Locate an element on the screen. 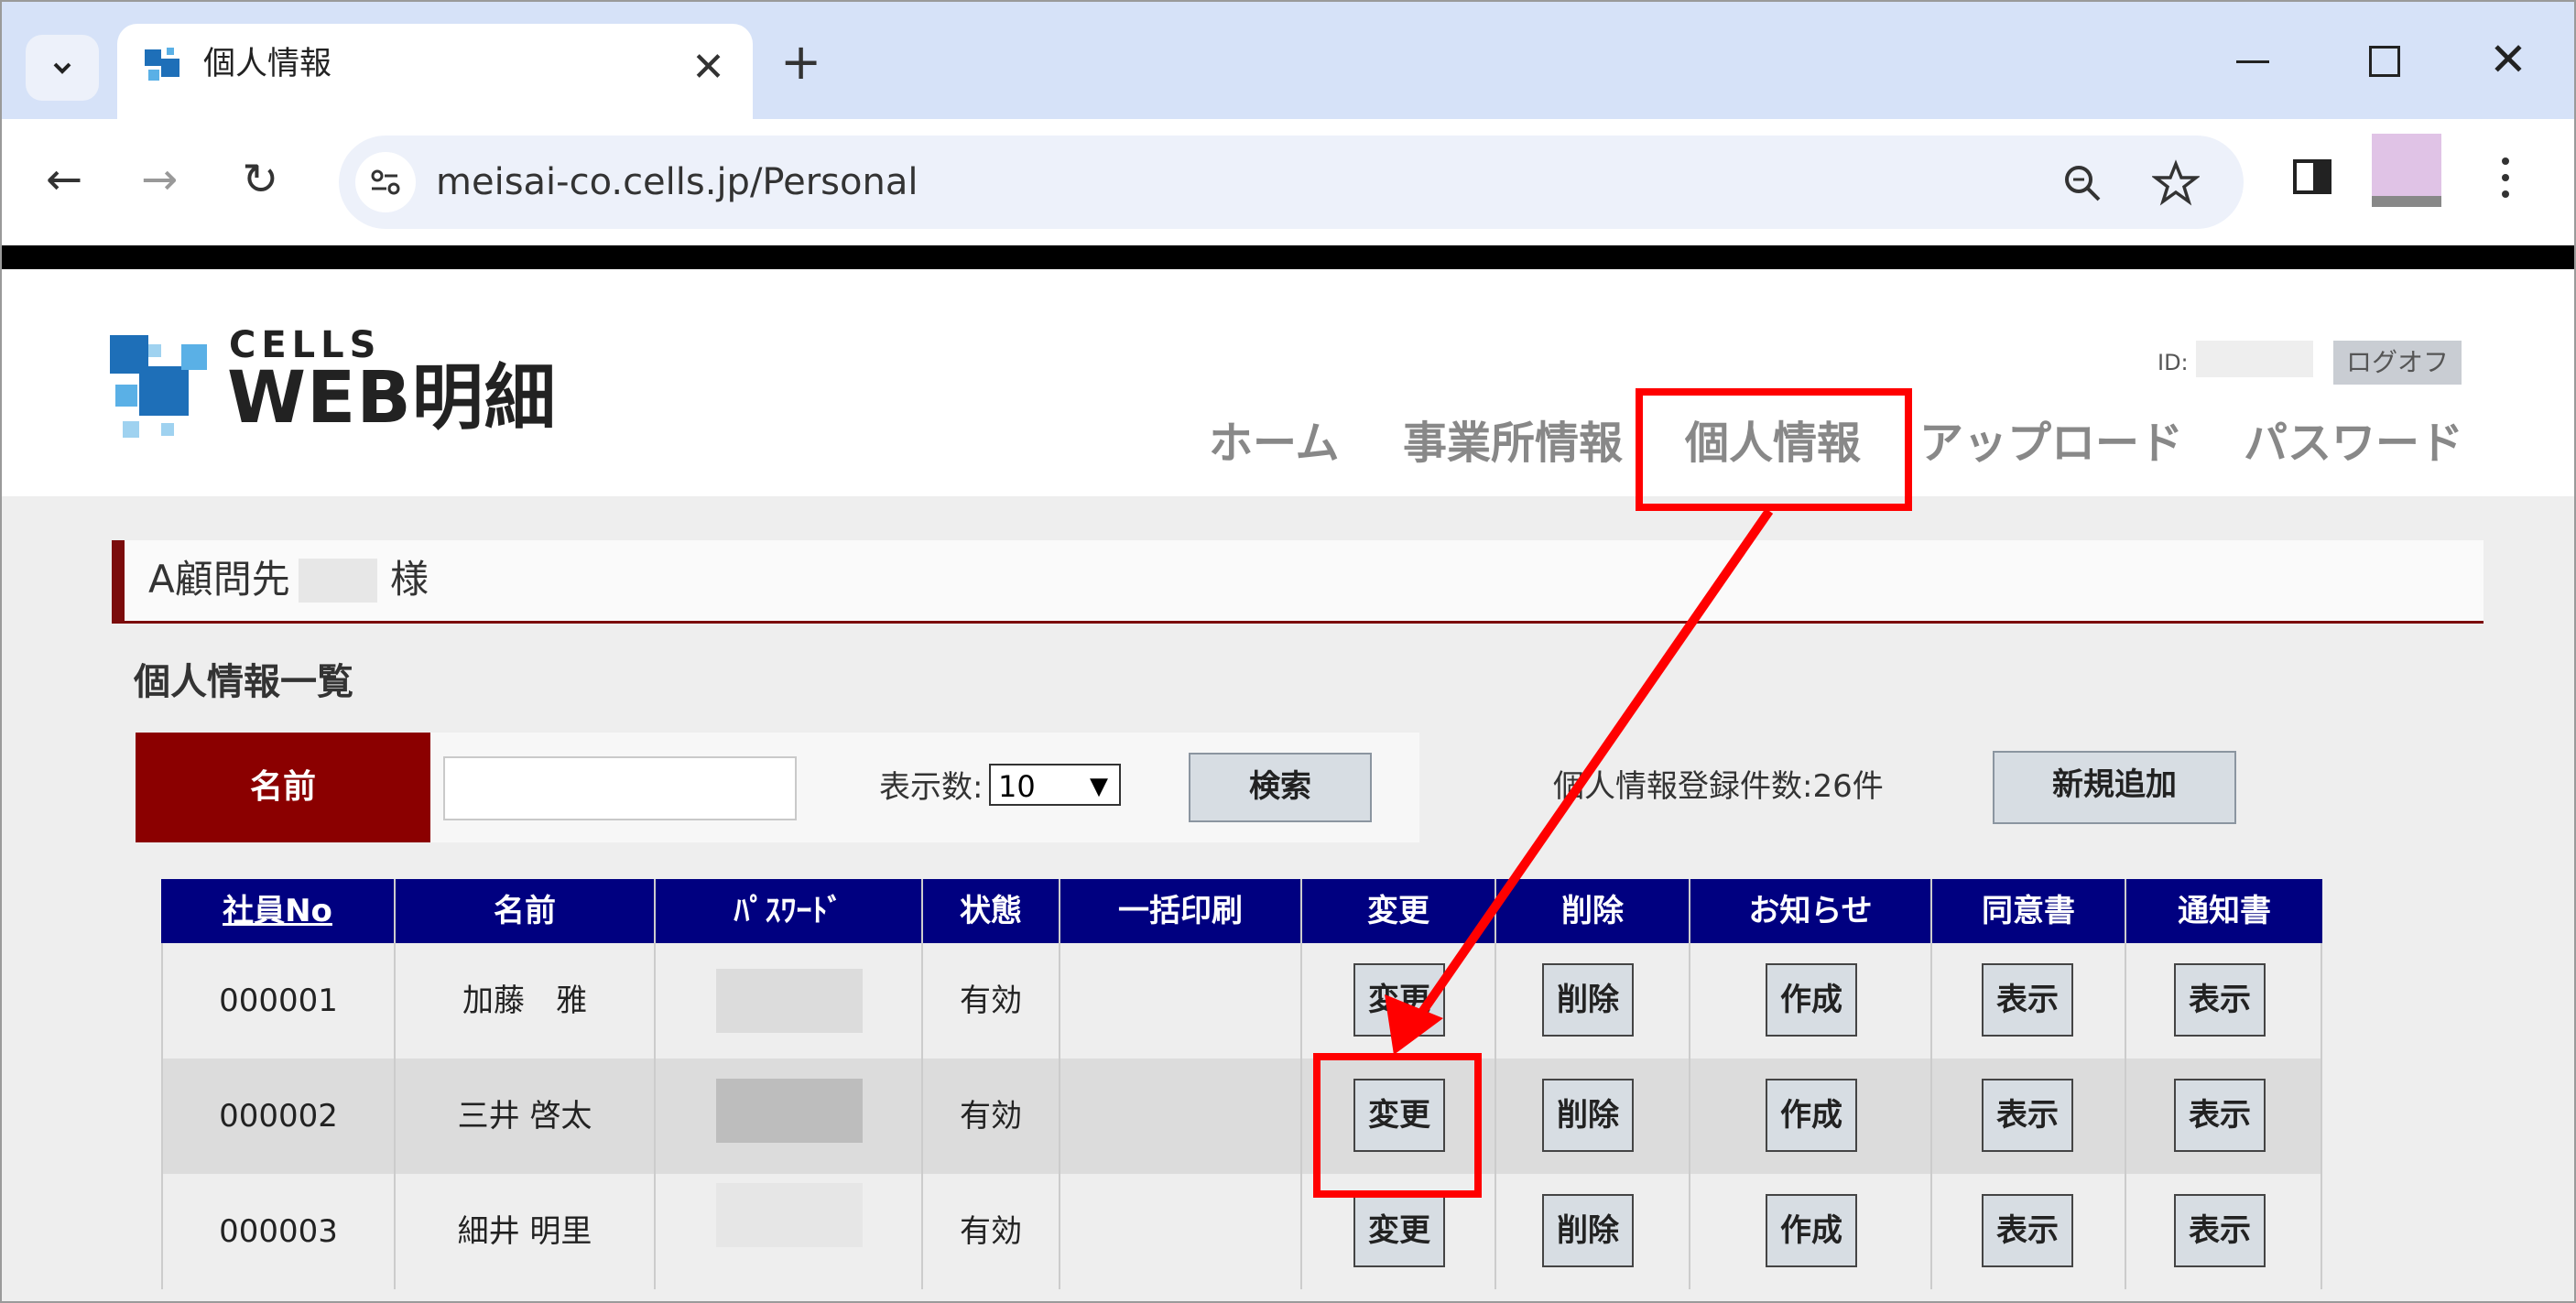 Image resolution: width=2576 pixels, height=1303 pixels. annotation-arrow-icon is located at coordinates (1579, 781).